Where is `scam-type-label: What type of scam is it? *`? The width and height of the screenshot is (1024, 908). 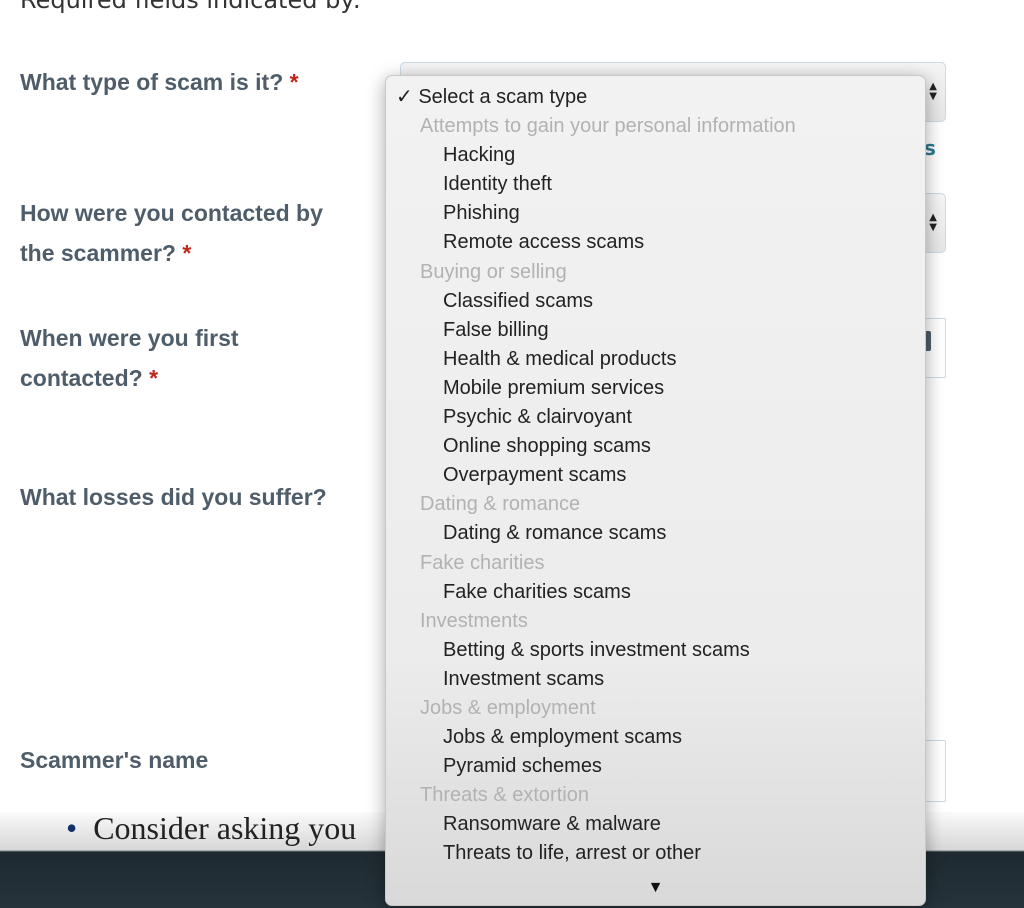
scam-type-label: What type of scam is it? * is located at coordinates (159, 82).